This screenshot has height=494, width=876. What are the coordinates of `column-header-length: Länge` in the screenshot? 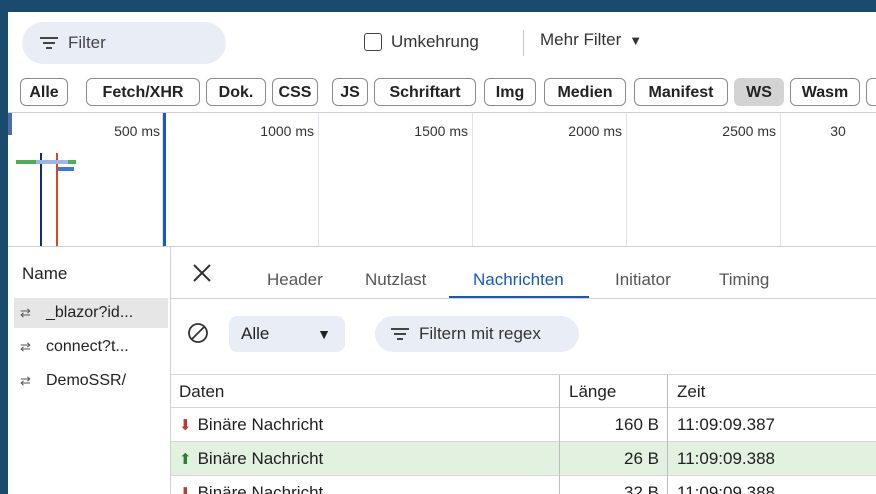 It's located at (617, 392).